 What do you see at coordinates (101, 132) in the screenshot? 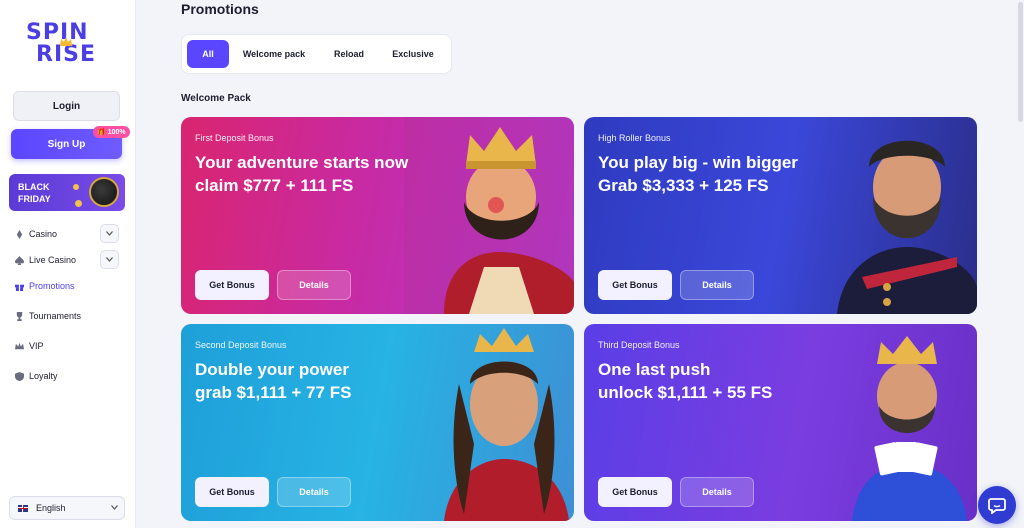
I see `gift-icon: 🎁` at bounding box center [101, 132].